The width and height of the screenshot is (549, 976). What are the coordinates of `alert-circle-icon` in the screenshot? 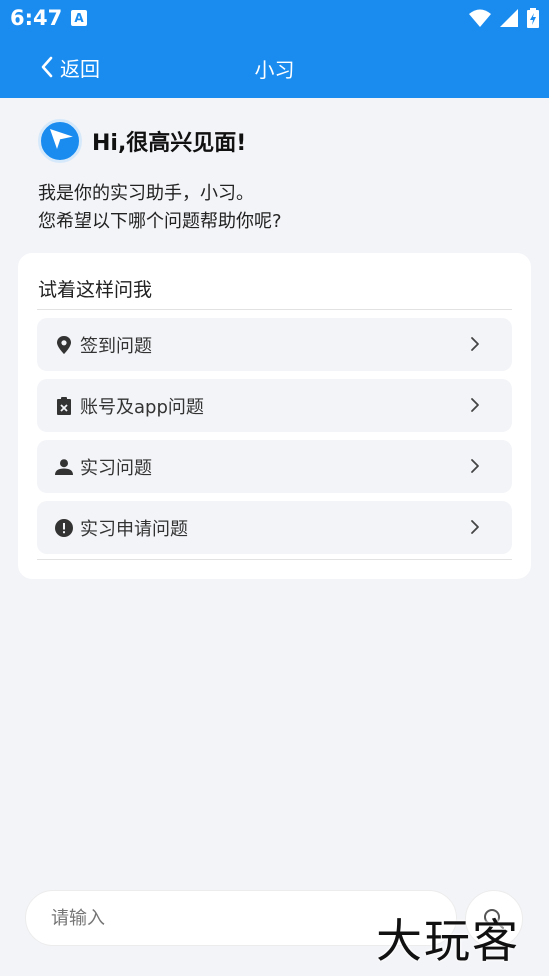 It's located at (64, 527).